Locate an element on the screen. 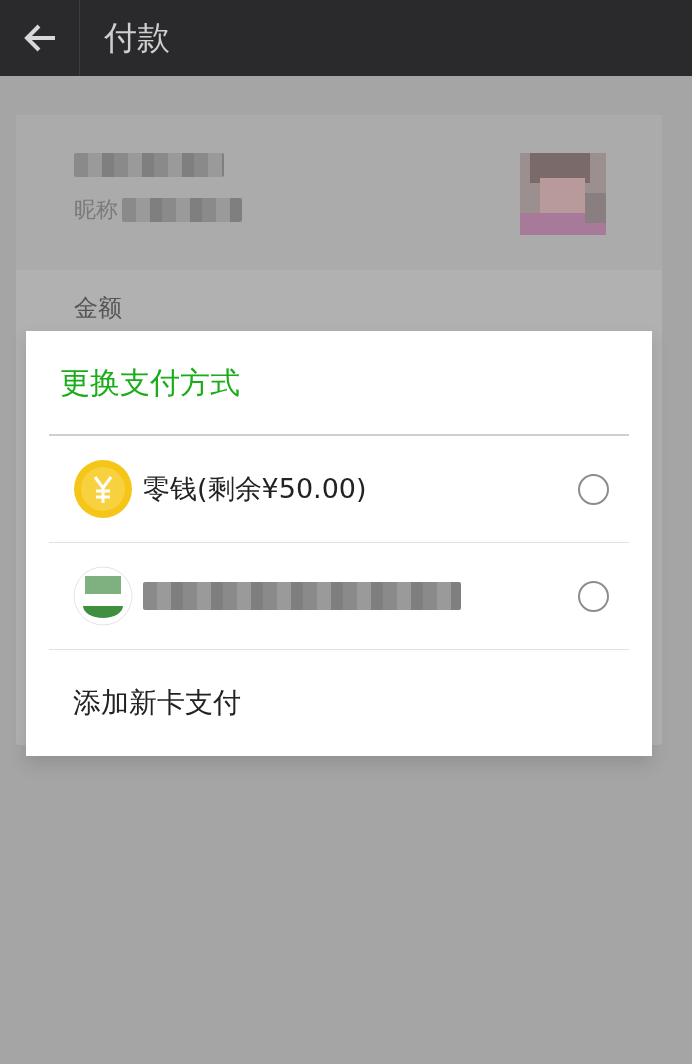  coin-icon is located at coordinates (103, 489).